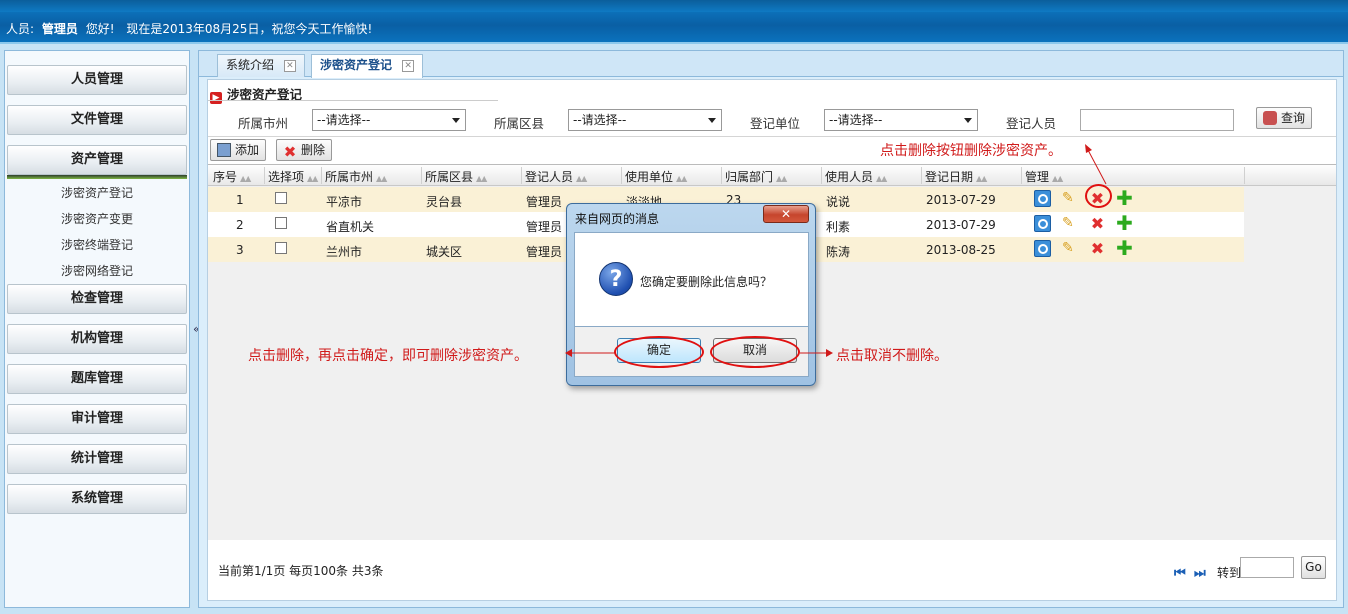 The width and height of the screenshot is (1348, 614). Describe the element at coordinates (645, 120) in the screenshot. I see `county-select: --请选择--` at that location.